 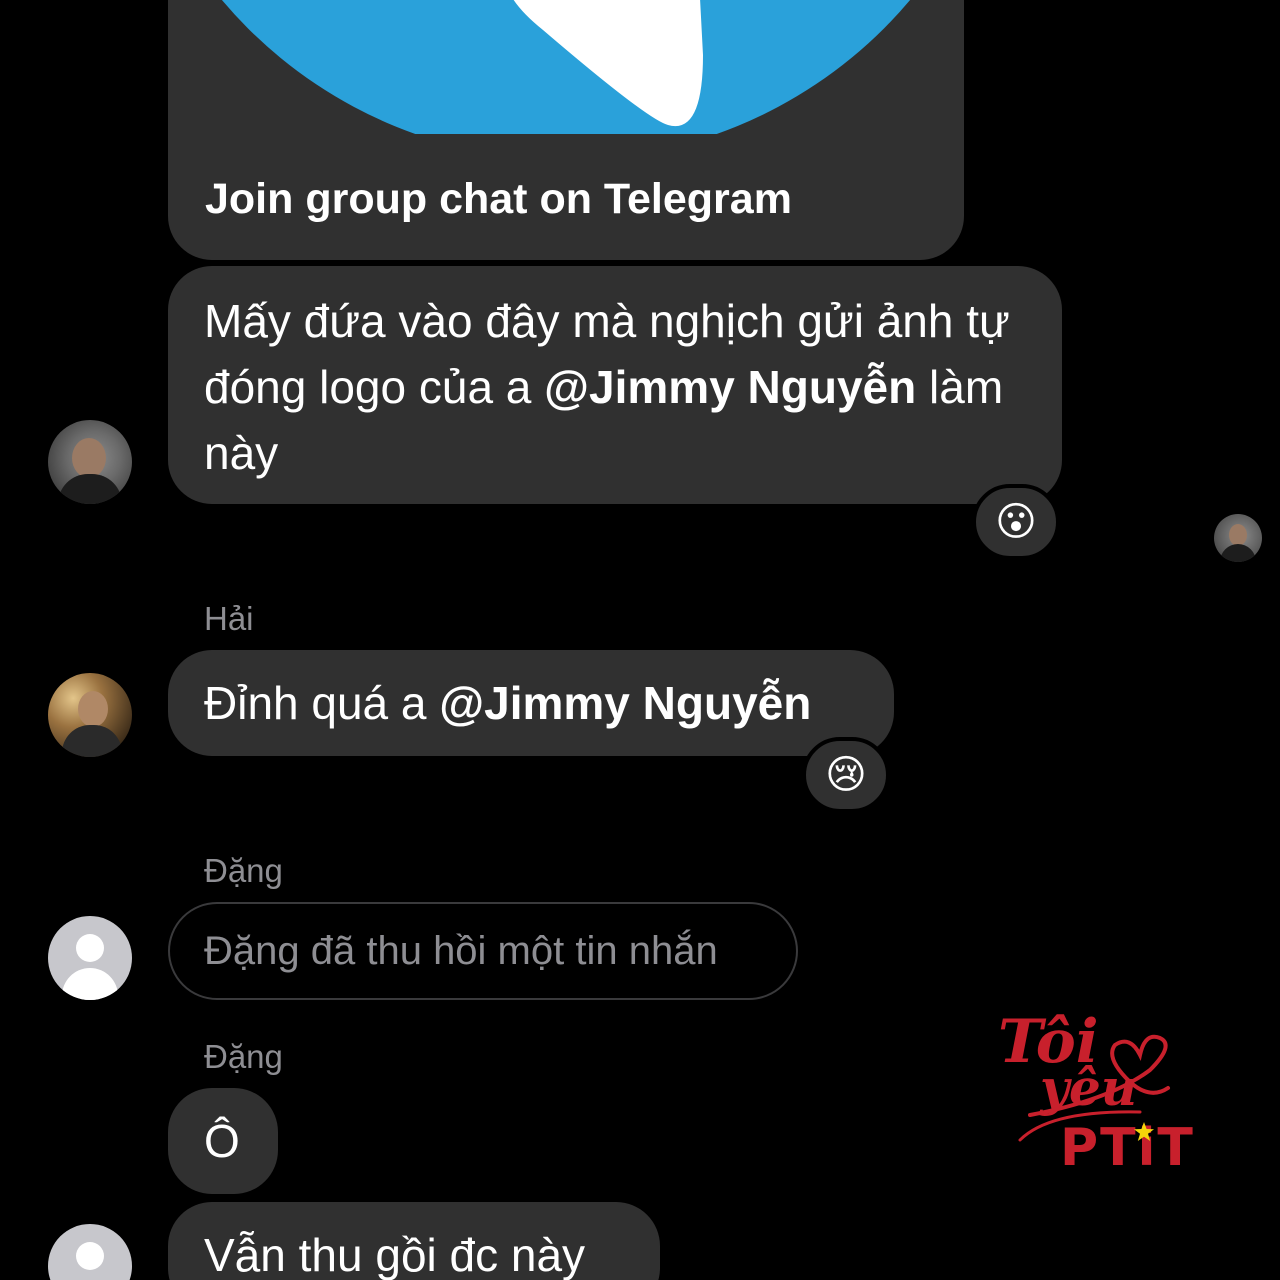 I want to click on message-bubble: Vẫn thu gồi đc này, so click(x=414, y=1241).